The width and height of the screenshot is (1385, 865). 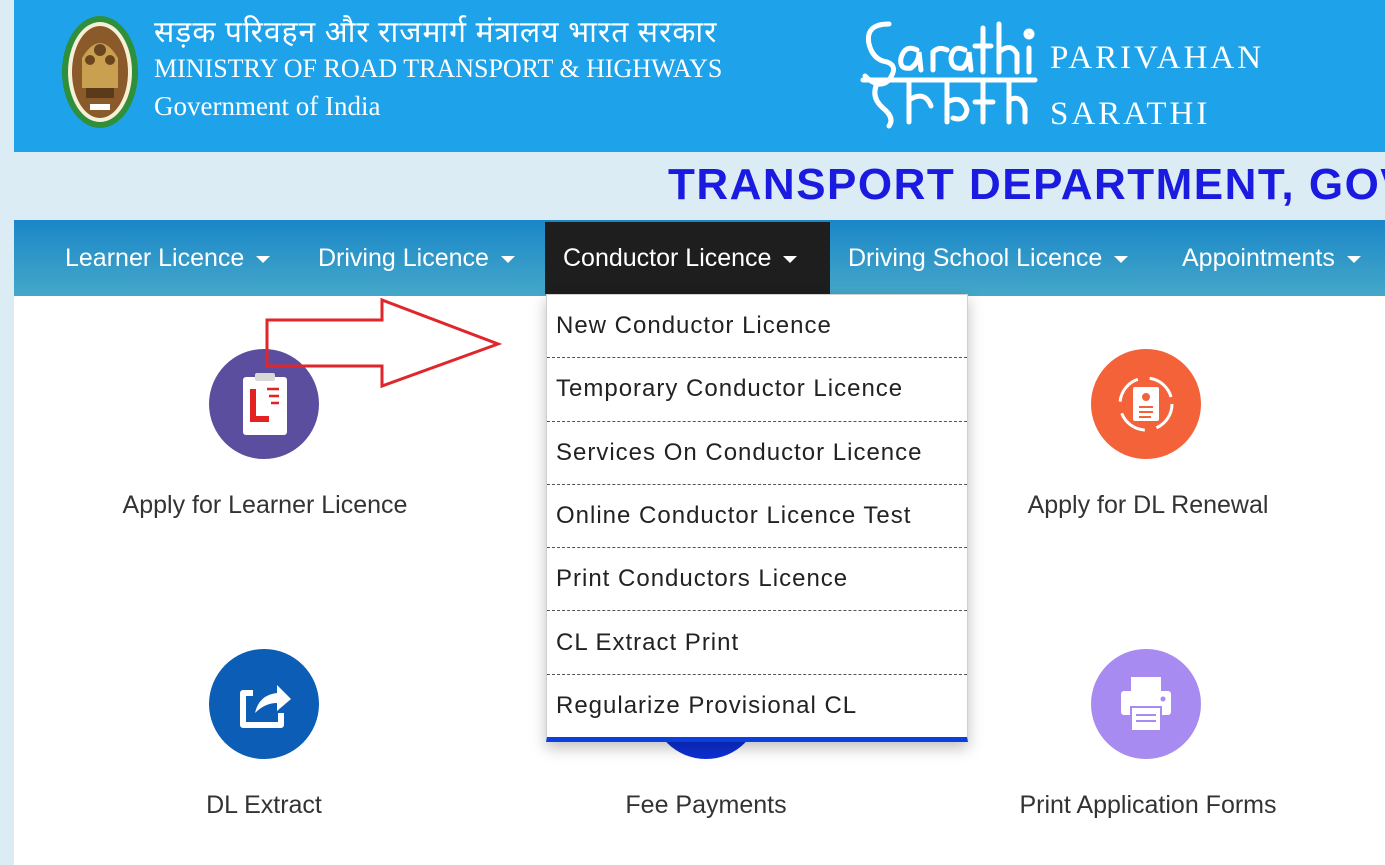 I want to click on department-title: TRANSPORT DEPARTMENT, GOV, so click(x=1026, y=184).